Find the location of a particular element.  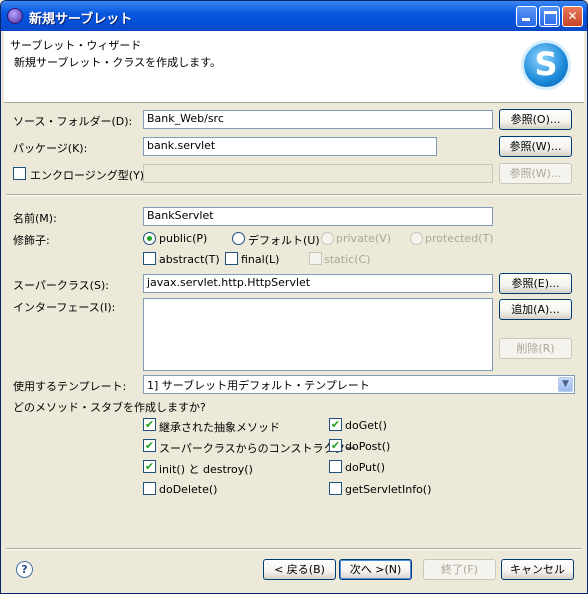

next-button: 次へ >(N) is located at coordinates (375, 569).